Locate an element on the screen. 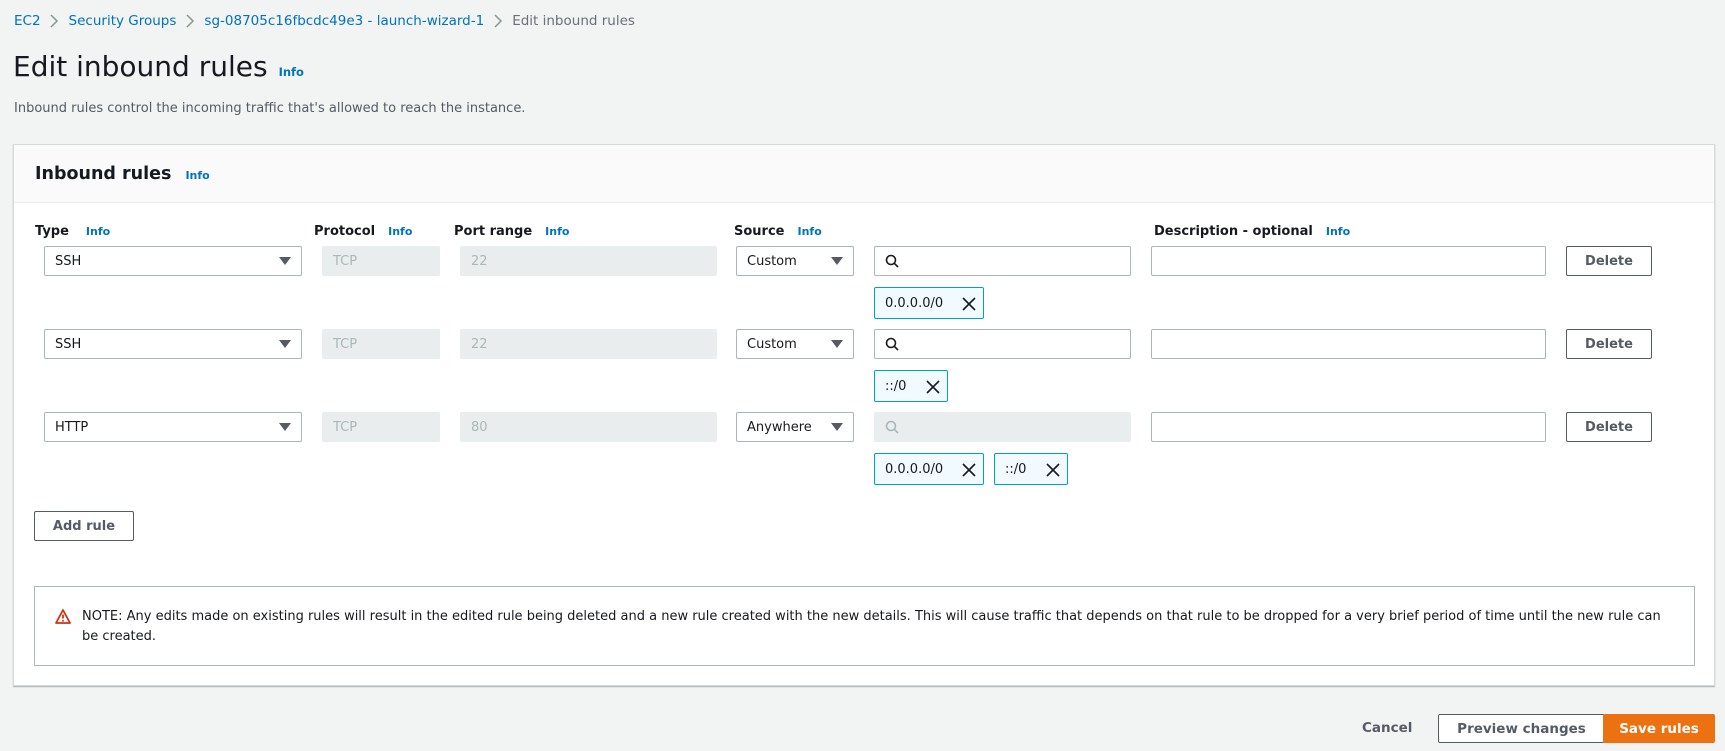 The image size is (1725, 751). rule-3-token-0-label: 0.0.0.0/0 is located at coordinates (914, 469).